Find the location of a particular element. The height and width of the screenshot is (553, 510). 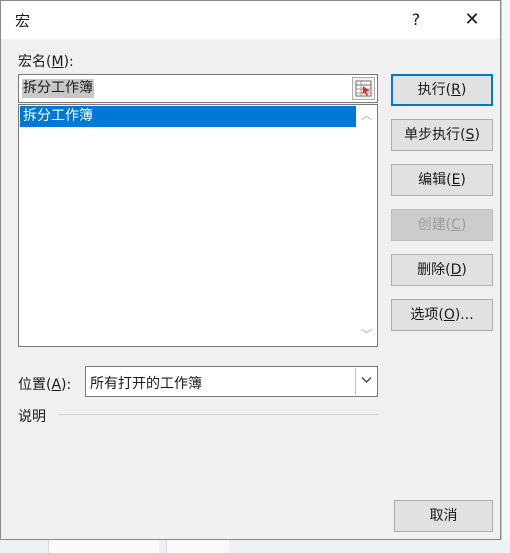

location-value: 所有打开的工作簿 is located at coordinates (146, 384).